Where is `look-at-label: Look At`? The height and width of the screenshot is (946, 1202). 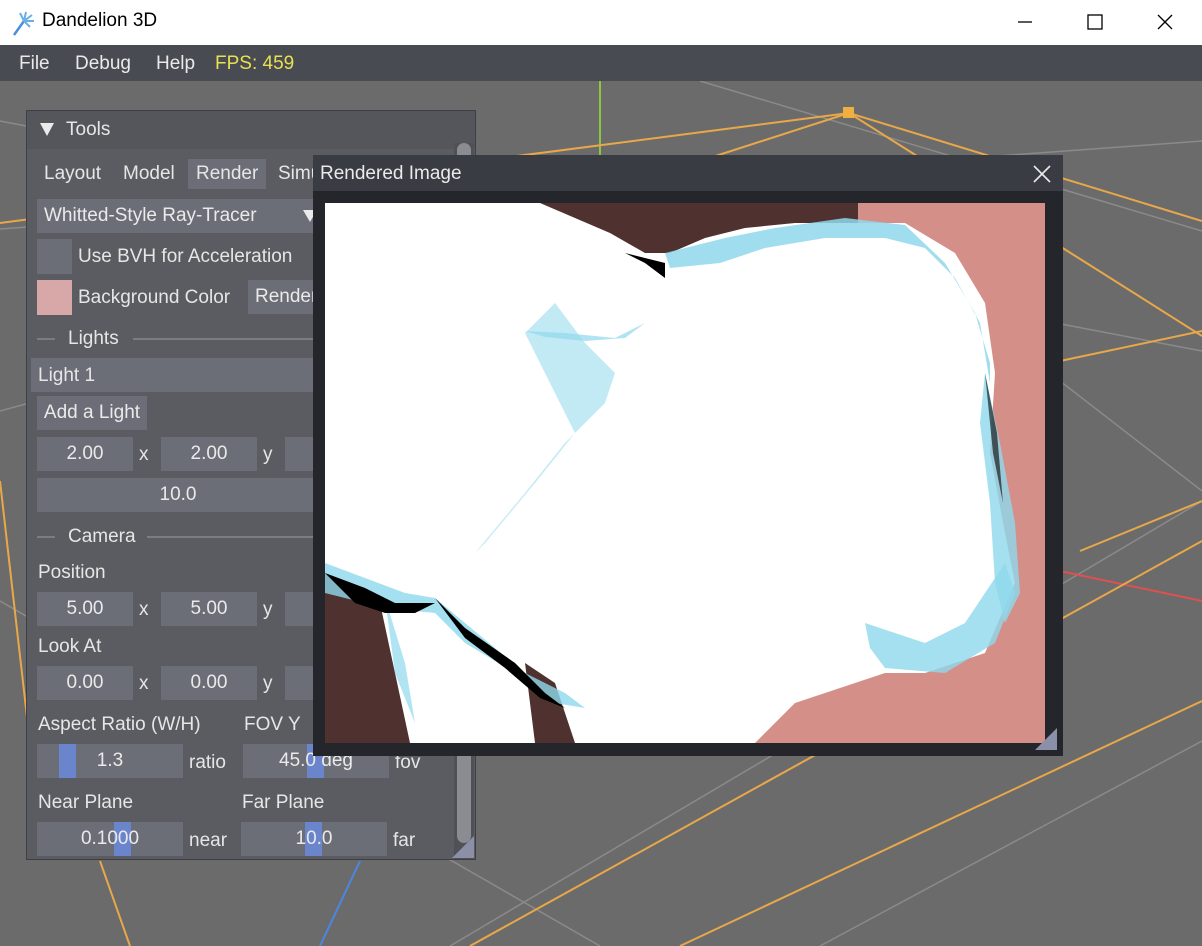
look-at-label: Look At is located at coordinates (70, 646).